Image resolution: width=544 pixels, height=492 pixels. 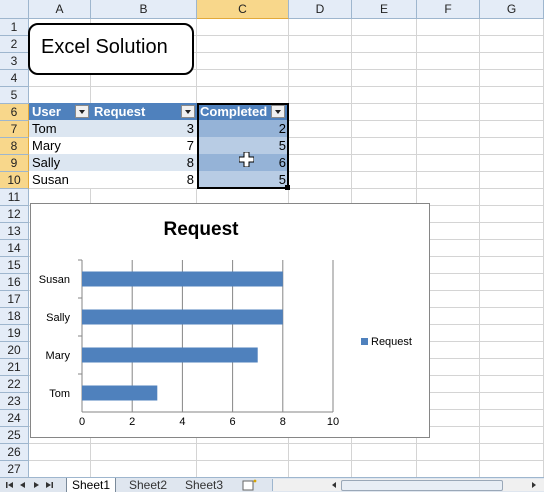 I want to click on column-header-a: A, so click(x=60, y=9).